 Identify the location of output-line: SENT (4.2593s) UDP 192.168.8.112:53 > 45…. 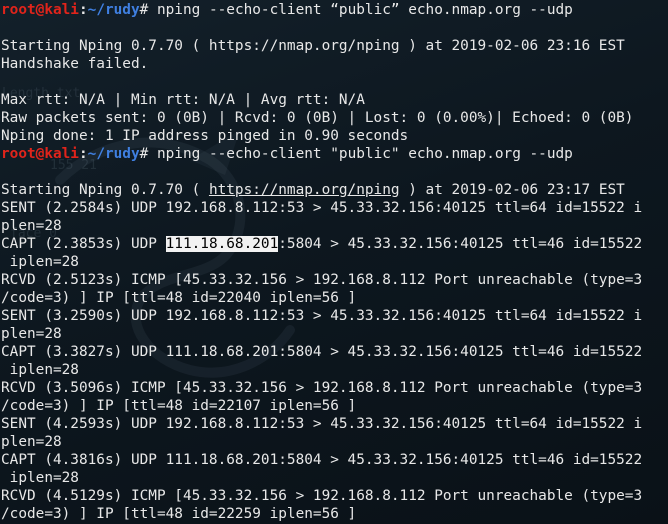
(322, 424).